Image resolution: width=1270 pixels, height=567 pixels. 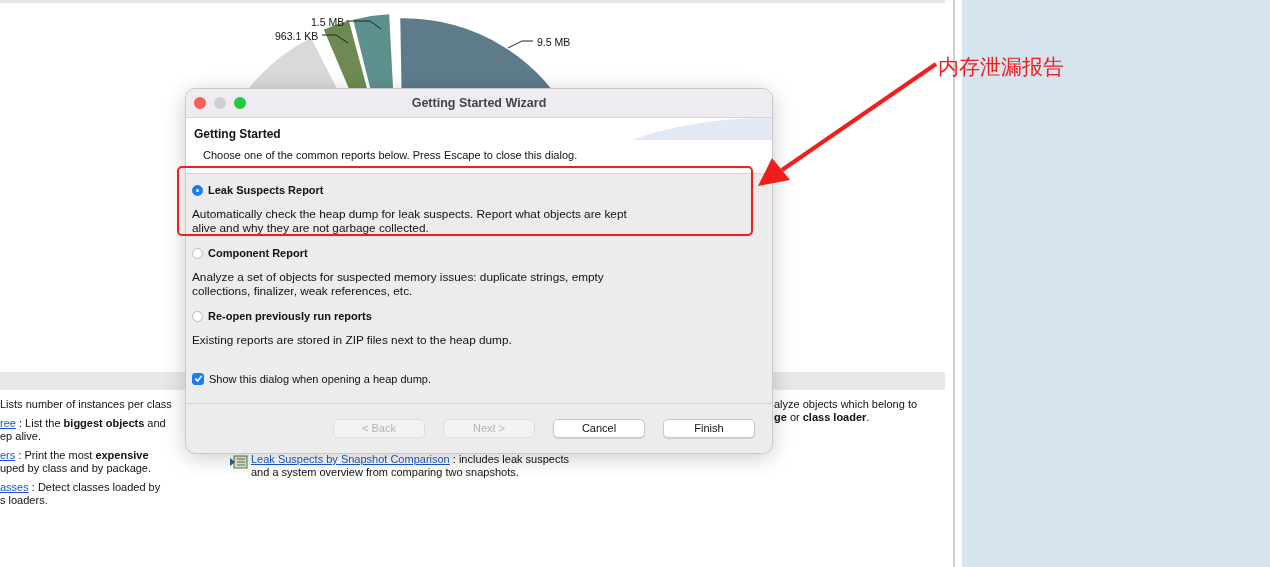 What do you see at coordinates (328, 22) in the screenshot?
I see `slice-label: 1.5 MB` at bounding box center [328, 22].